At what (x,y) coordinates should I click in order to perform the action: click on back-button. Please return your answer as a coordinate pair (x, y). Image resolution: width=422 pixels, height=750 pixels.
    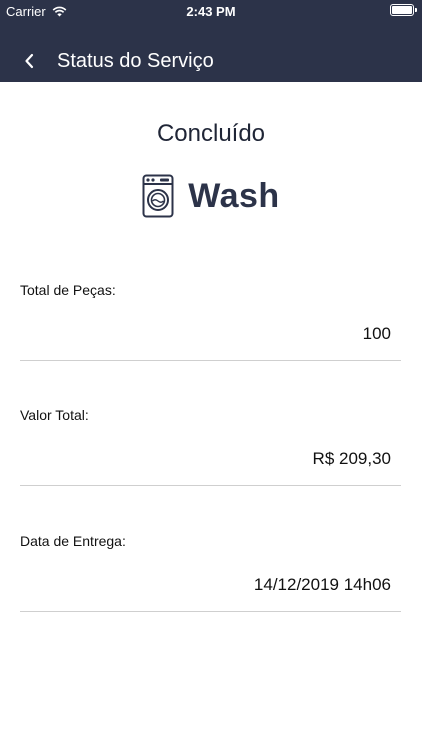
    Looking at the image, I should click on (29, 61).